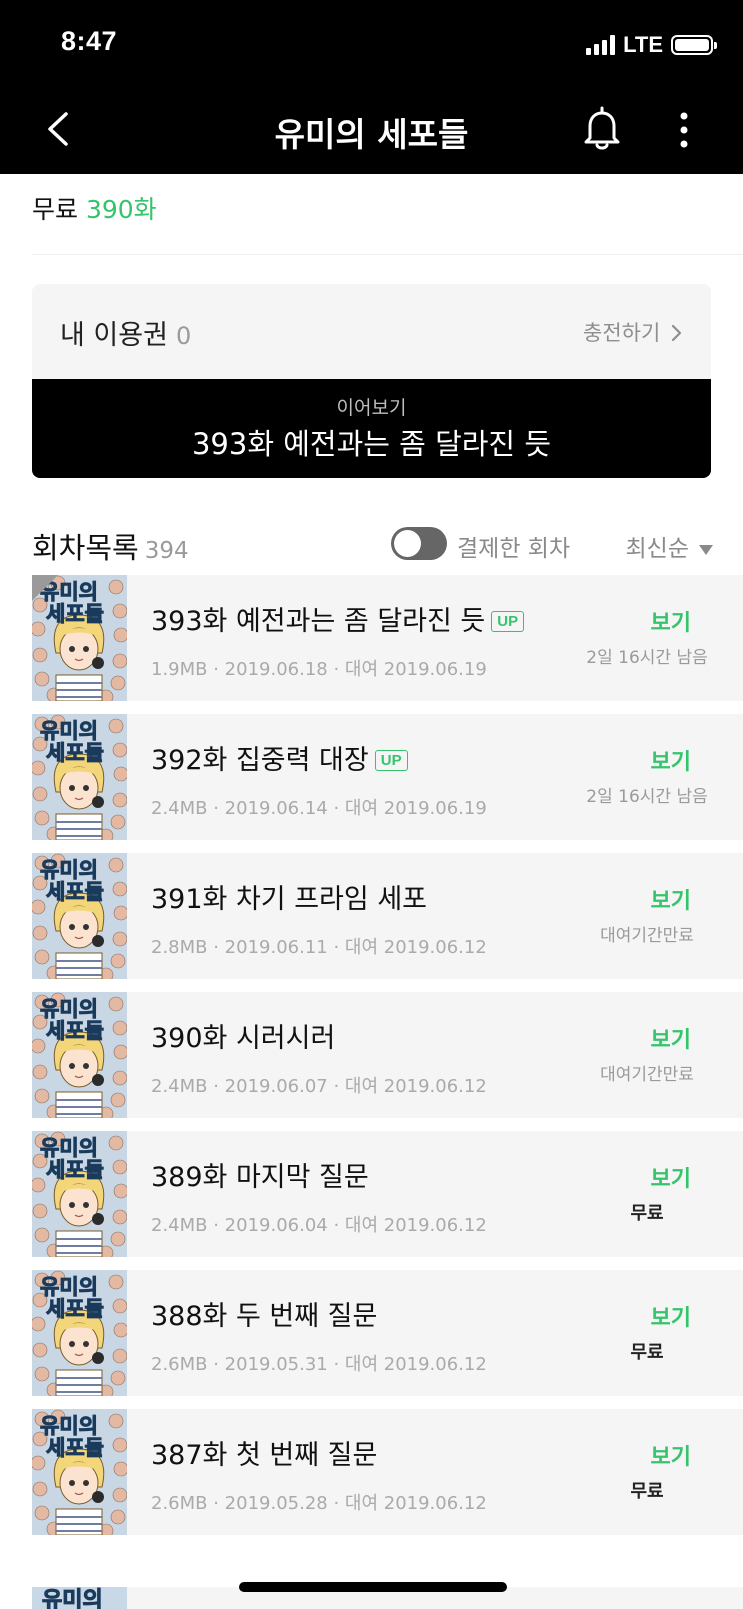  What do you see at coordinates (694, 45) in the screenshot?
I see `battery-icon` at bounding box center [694, 45].